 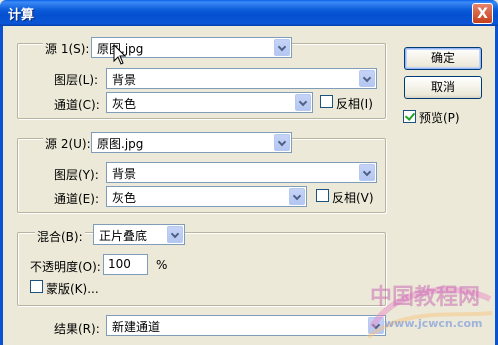 I want to click on cancel-button: 取消, so click(x=443, y=87).